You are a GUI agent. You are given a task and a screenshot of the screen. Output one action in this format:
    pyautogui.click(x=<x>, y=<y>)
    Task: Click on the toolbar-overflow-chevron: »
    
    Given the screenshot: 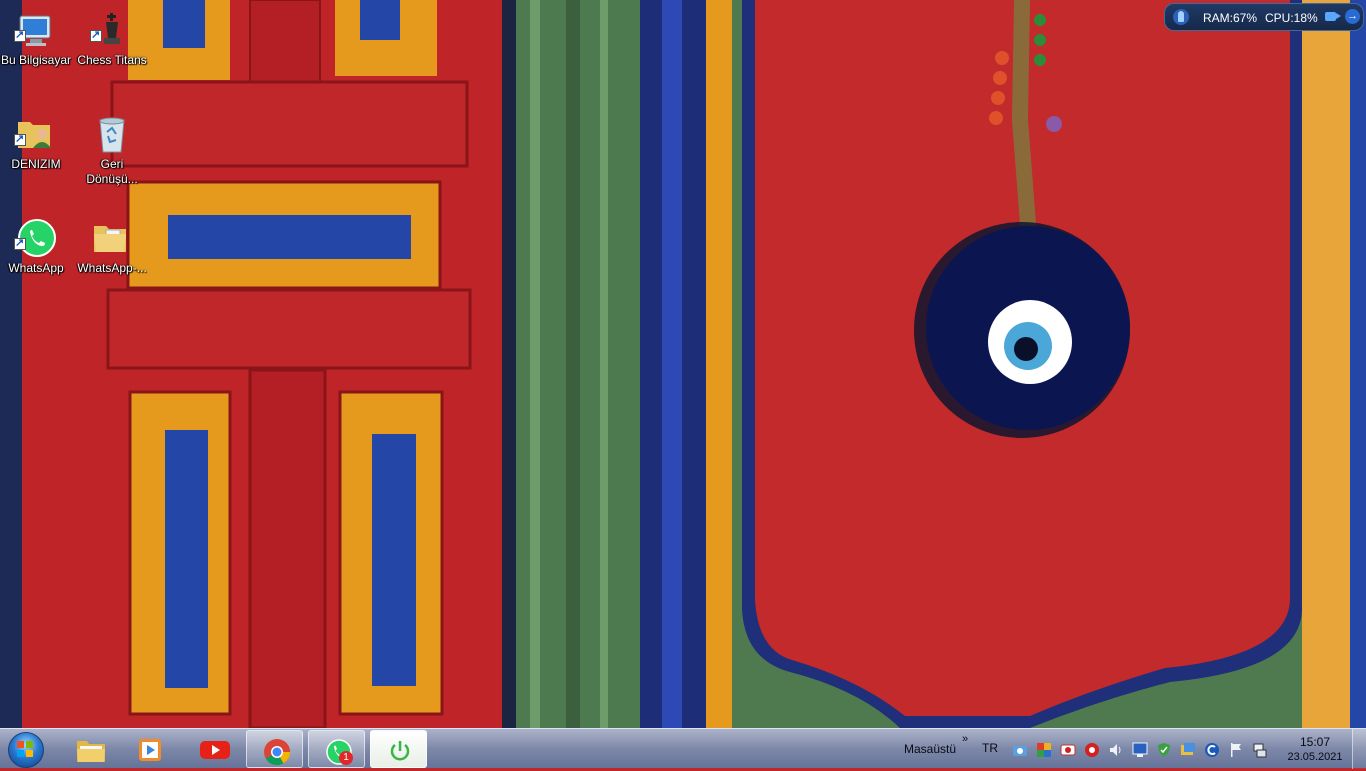 What is the action you would take?
    pyautogui.click(x=965, y=739)
    